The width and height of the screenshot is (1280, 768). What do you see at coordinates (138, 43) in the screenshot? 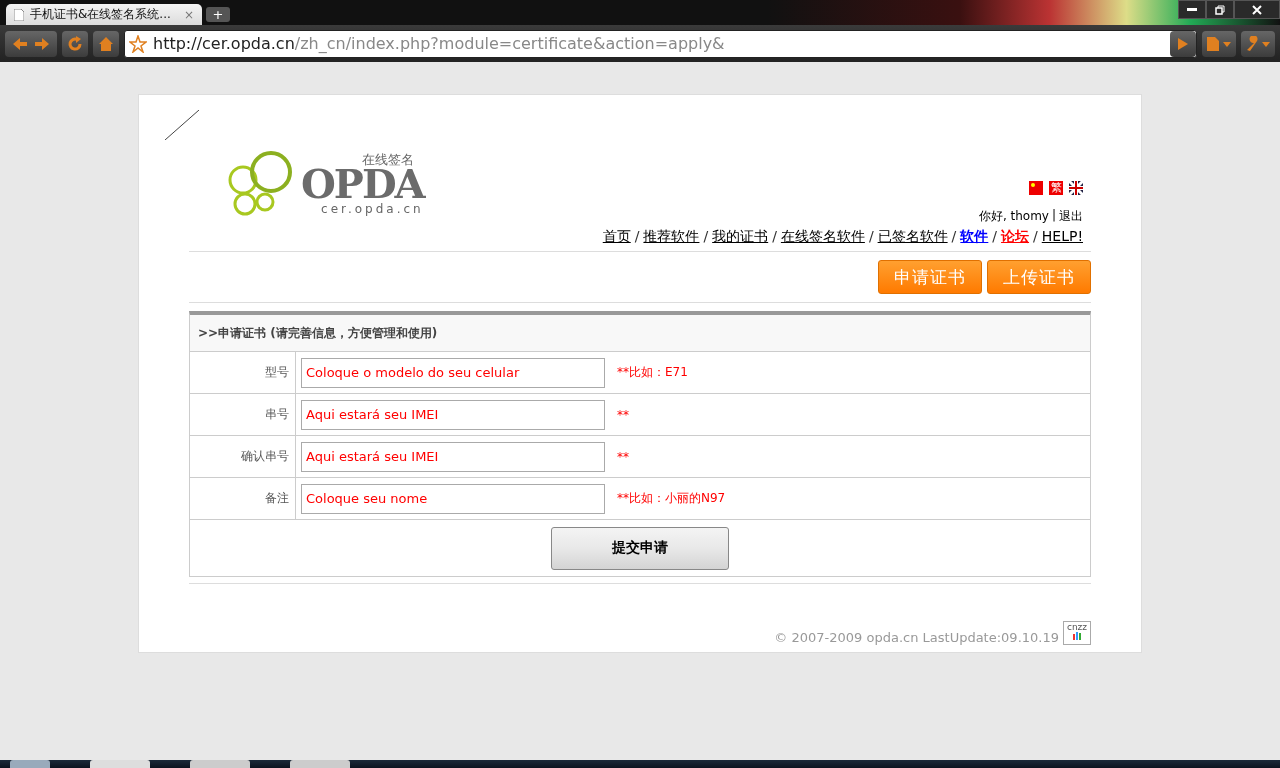
I see `star-icon` at bounding box center [138, 43].